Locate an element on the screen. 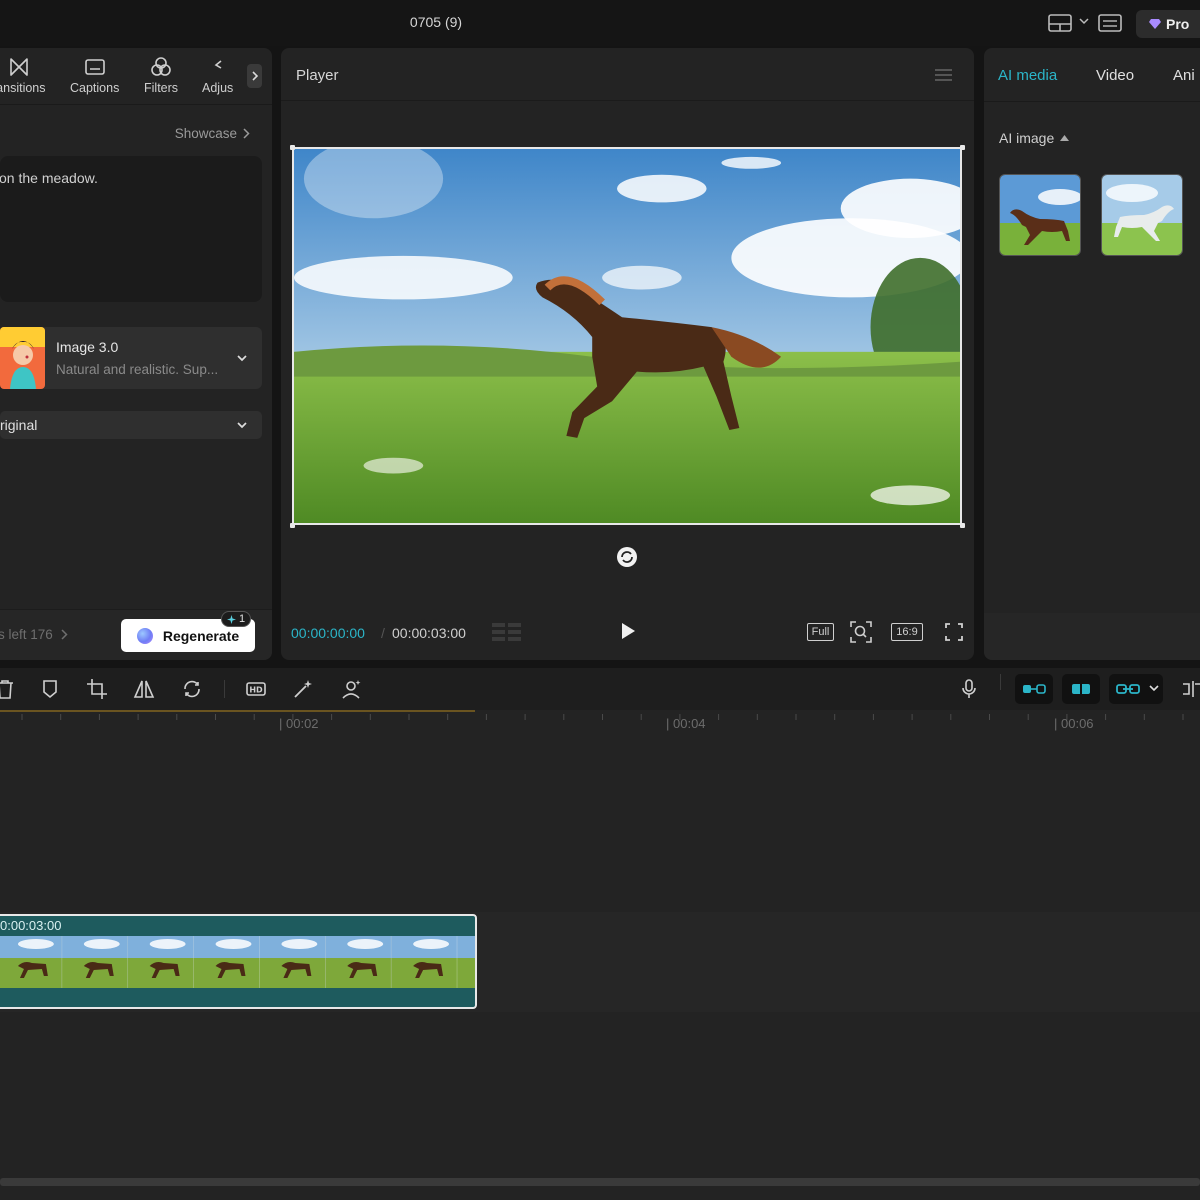 This screenshot has height=1200, width=1200. ai-image-section-toggle: AI image is located at coordinates (1034, 138).